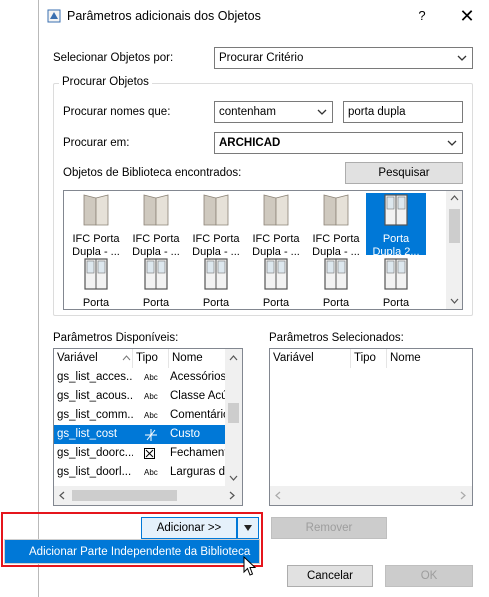 This screenshot has height=597, width=489. I want to click on selected-params-label: Parâmetros Selecionados:, so click(336, 338).